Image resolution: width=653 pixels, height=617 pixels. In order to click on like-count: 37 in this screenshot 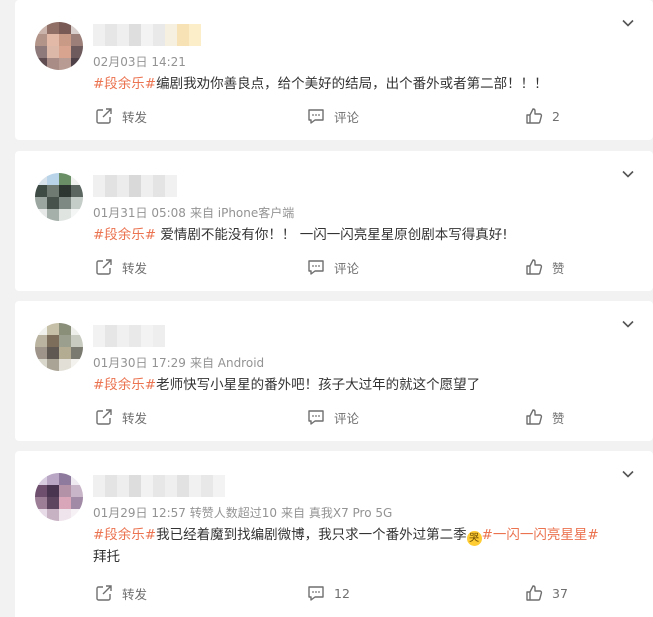, I will do `click(560, 593)`.